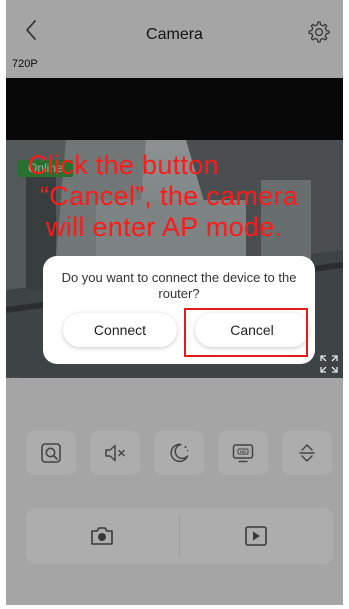  What do you see at coordinates (169, 196) in the screenshot?
I see `annotation-line: “Cancel”, the camera` at bounding box center [169, 196].